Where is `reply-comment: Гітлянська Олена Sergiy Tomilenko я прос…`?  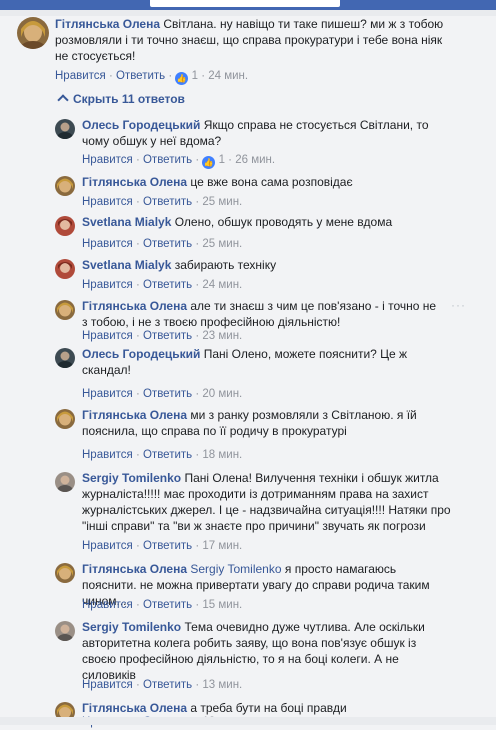
reply-comment: Гітлянська Олена Sergiy Tomilenko я прос… is located at coordinates (248, 587).